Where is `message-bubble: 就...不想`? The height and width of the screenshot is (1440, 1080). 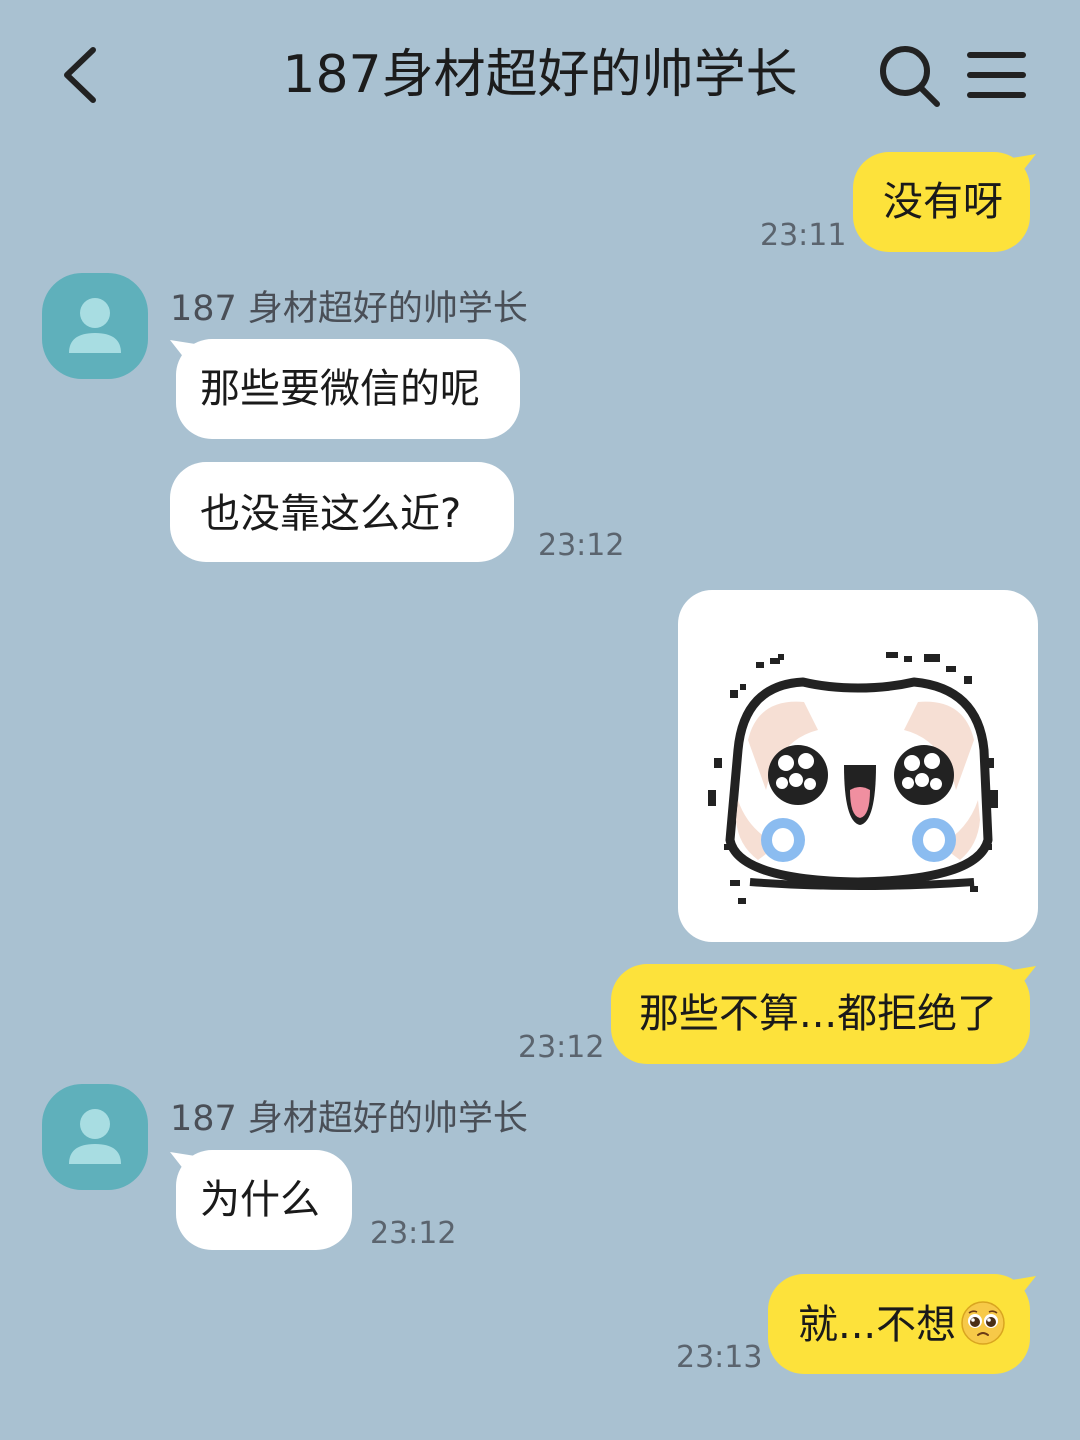 message-bubble: 就...不想 is located at coordinates (899, 1324).